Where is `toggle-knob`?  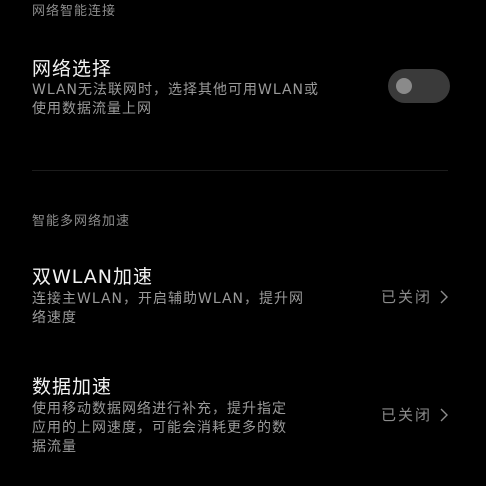 toggle-knob is located at coordinates (404, 86).